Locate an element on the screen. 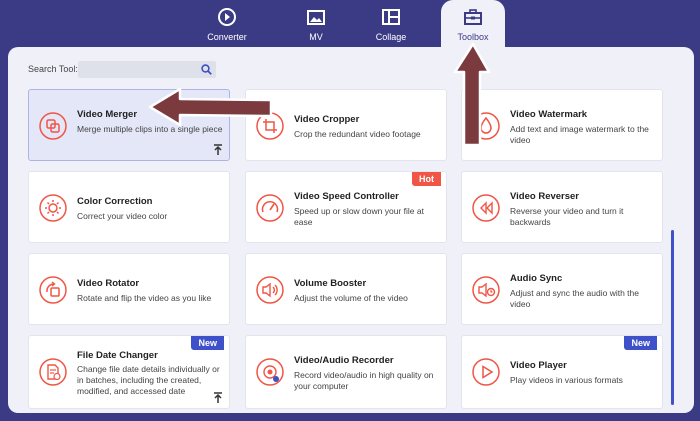 The height and width of the screenshot is (421, 700). arrow-to-video-merger is located at coordinates (210, 107).